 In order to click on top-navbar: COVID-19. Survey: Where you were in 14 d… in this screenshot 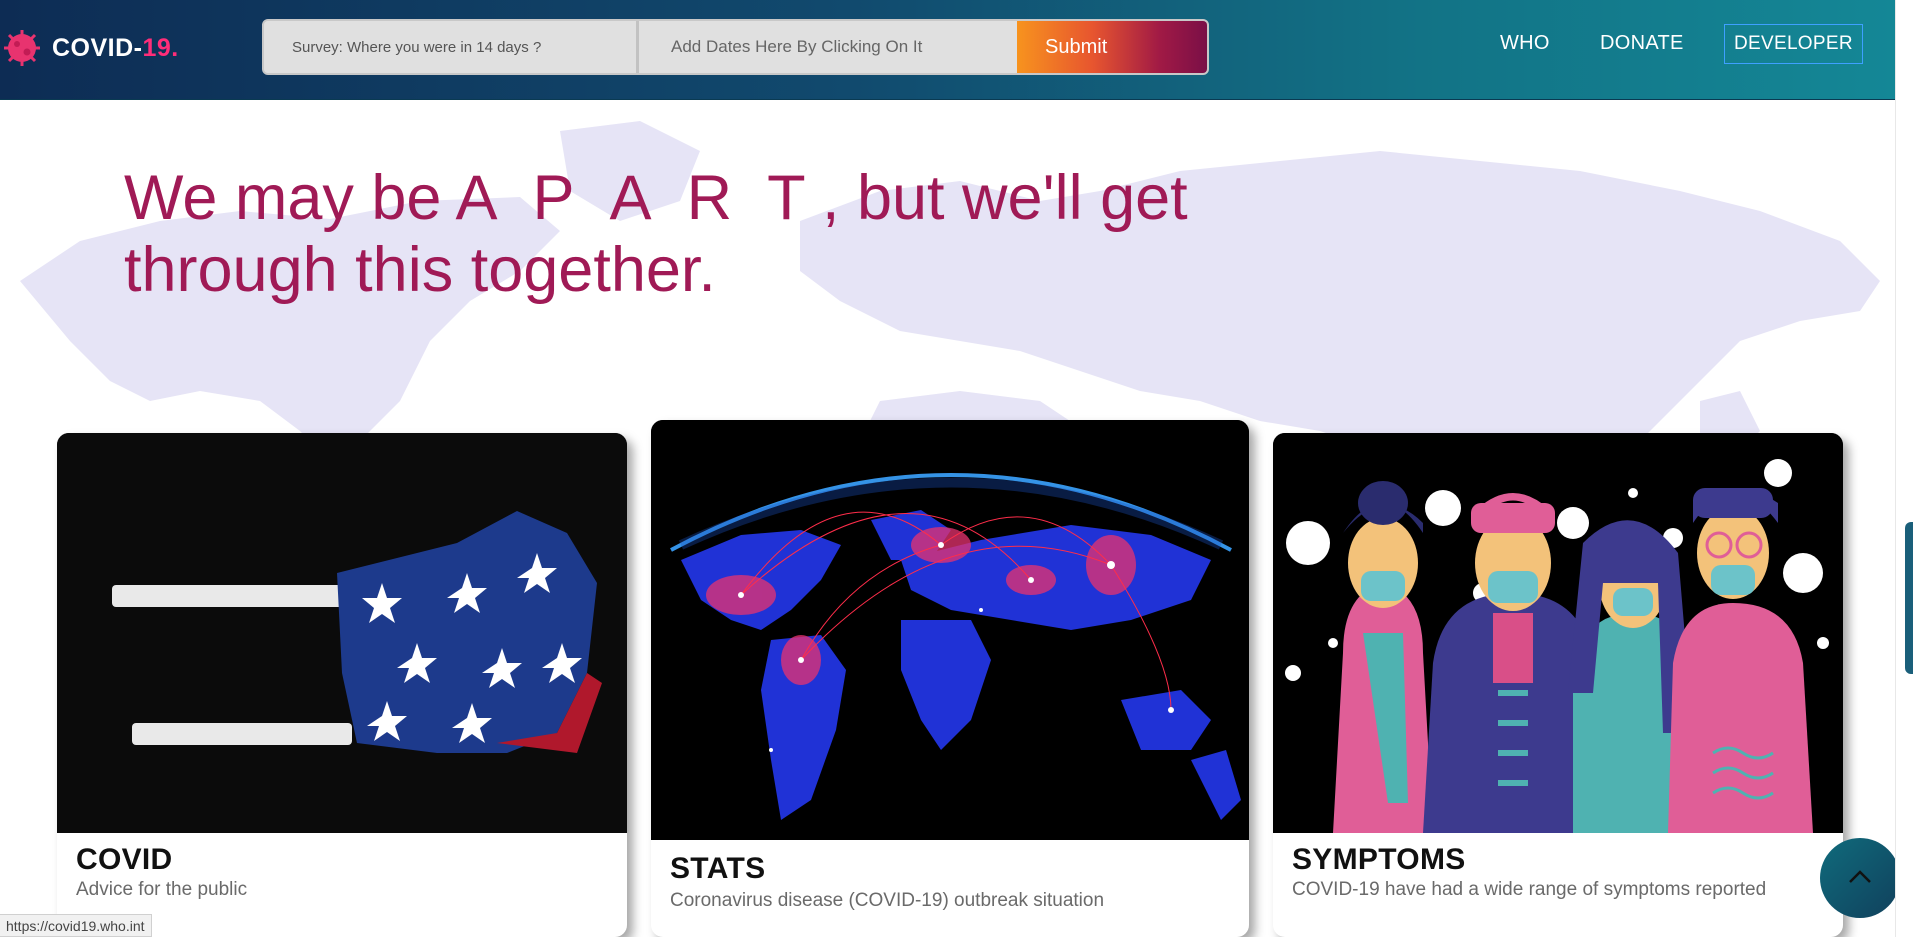, I will do `click(947, 50)`.